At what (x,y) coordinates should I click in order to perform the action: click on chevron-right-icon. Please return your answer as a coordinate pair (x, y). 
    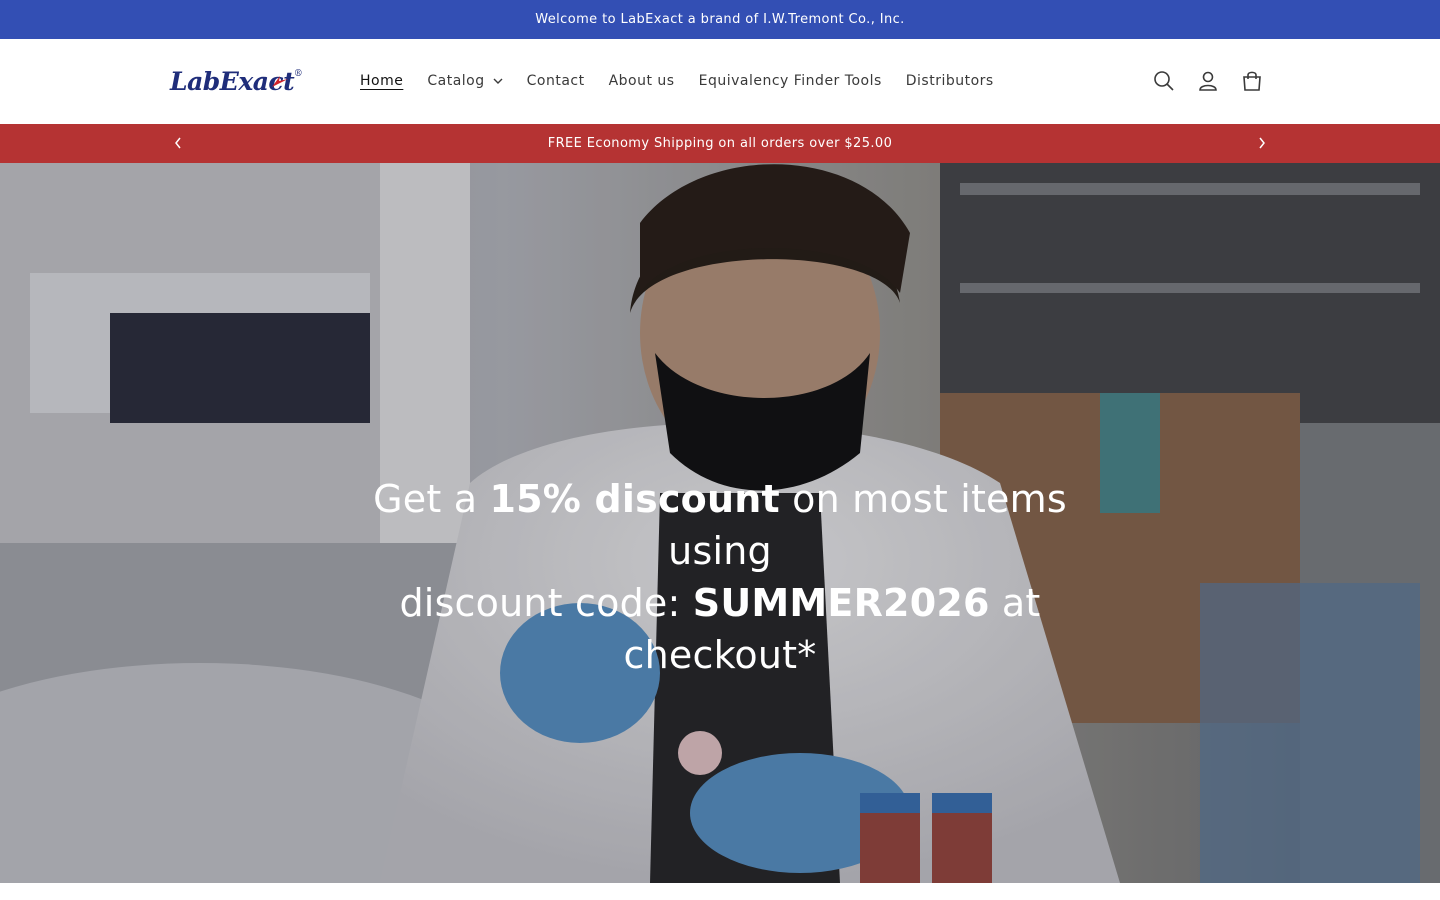
    Looking at the image, I should click on (1262, 143).